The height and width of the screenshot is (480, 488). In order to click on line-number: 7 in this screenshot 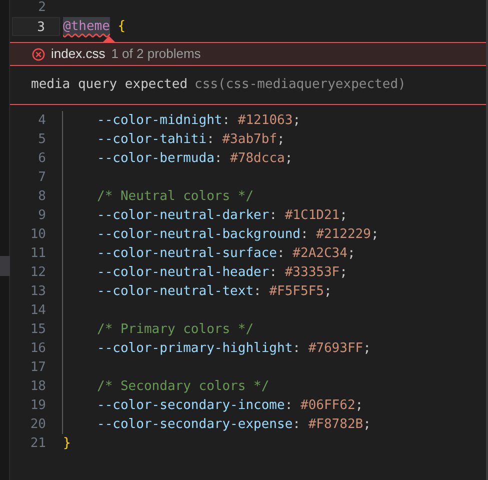, I will do `click(42, 178)`.